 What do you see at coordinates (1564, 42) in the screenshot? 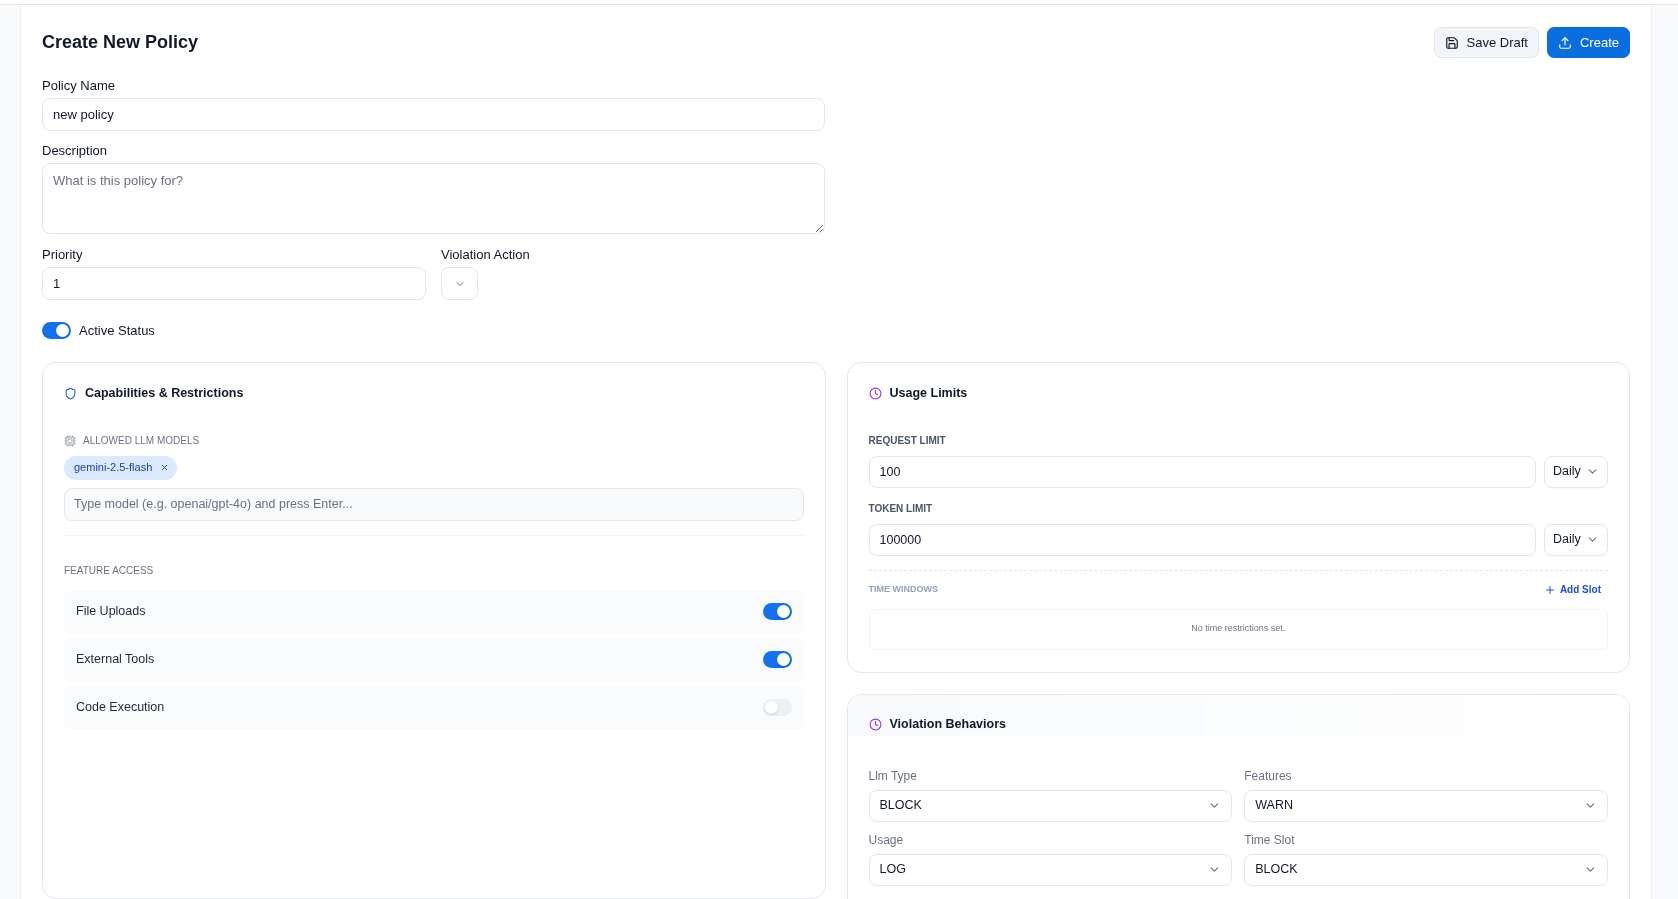
I see `upload-icon` at bounding box center [1564, 42].